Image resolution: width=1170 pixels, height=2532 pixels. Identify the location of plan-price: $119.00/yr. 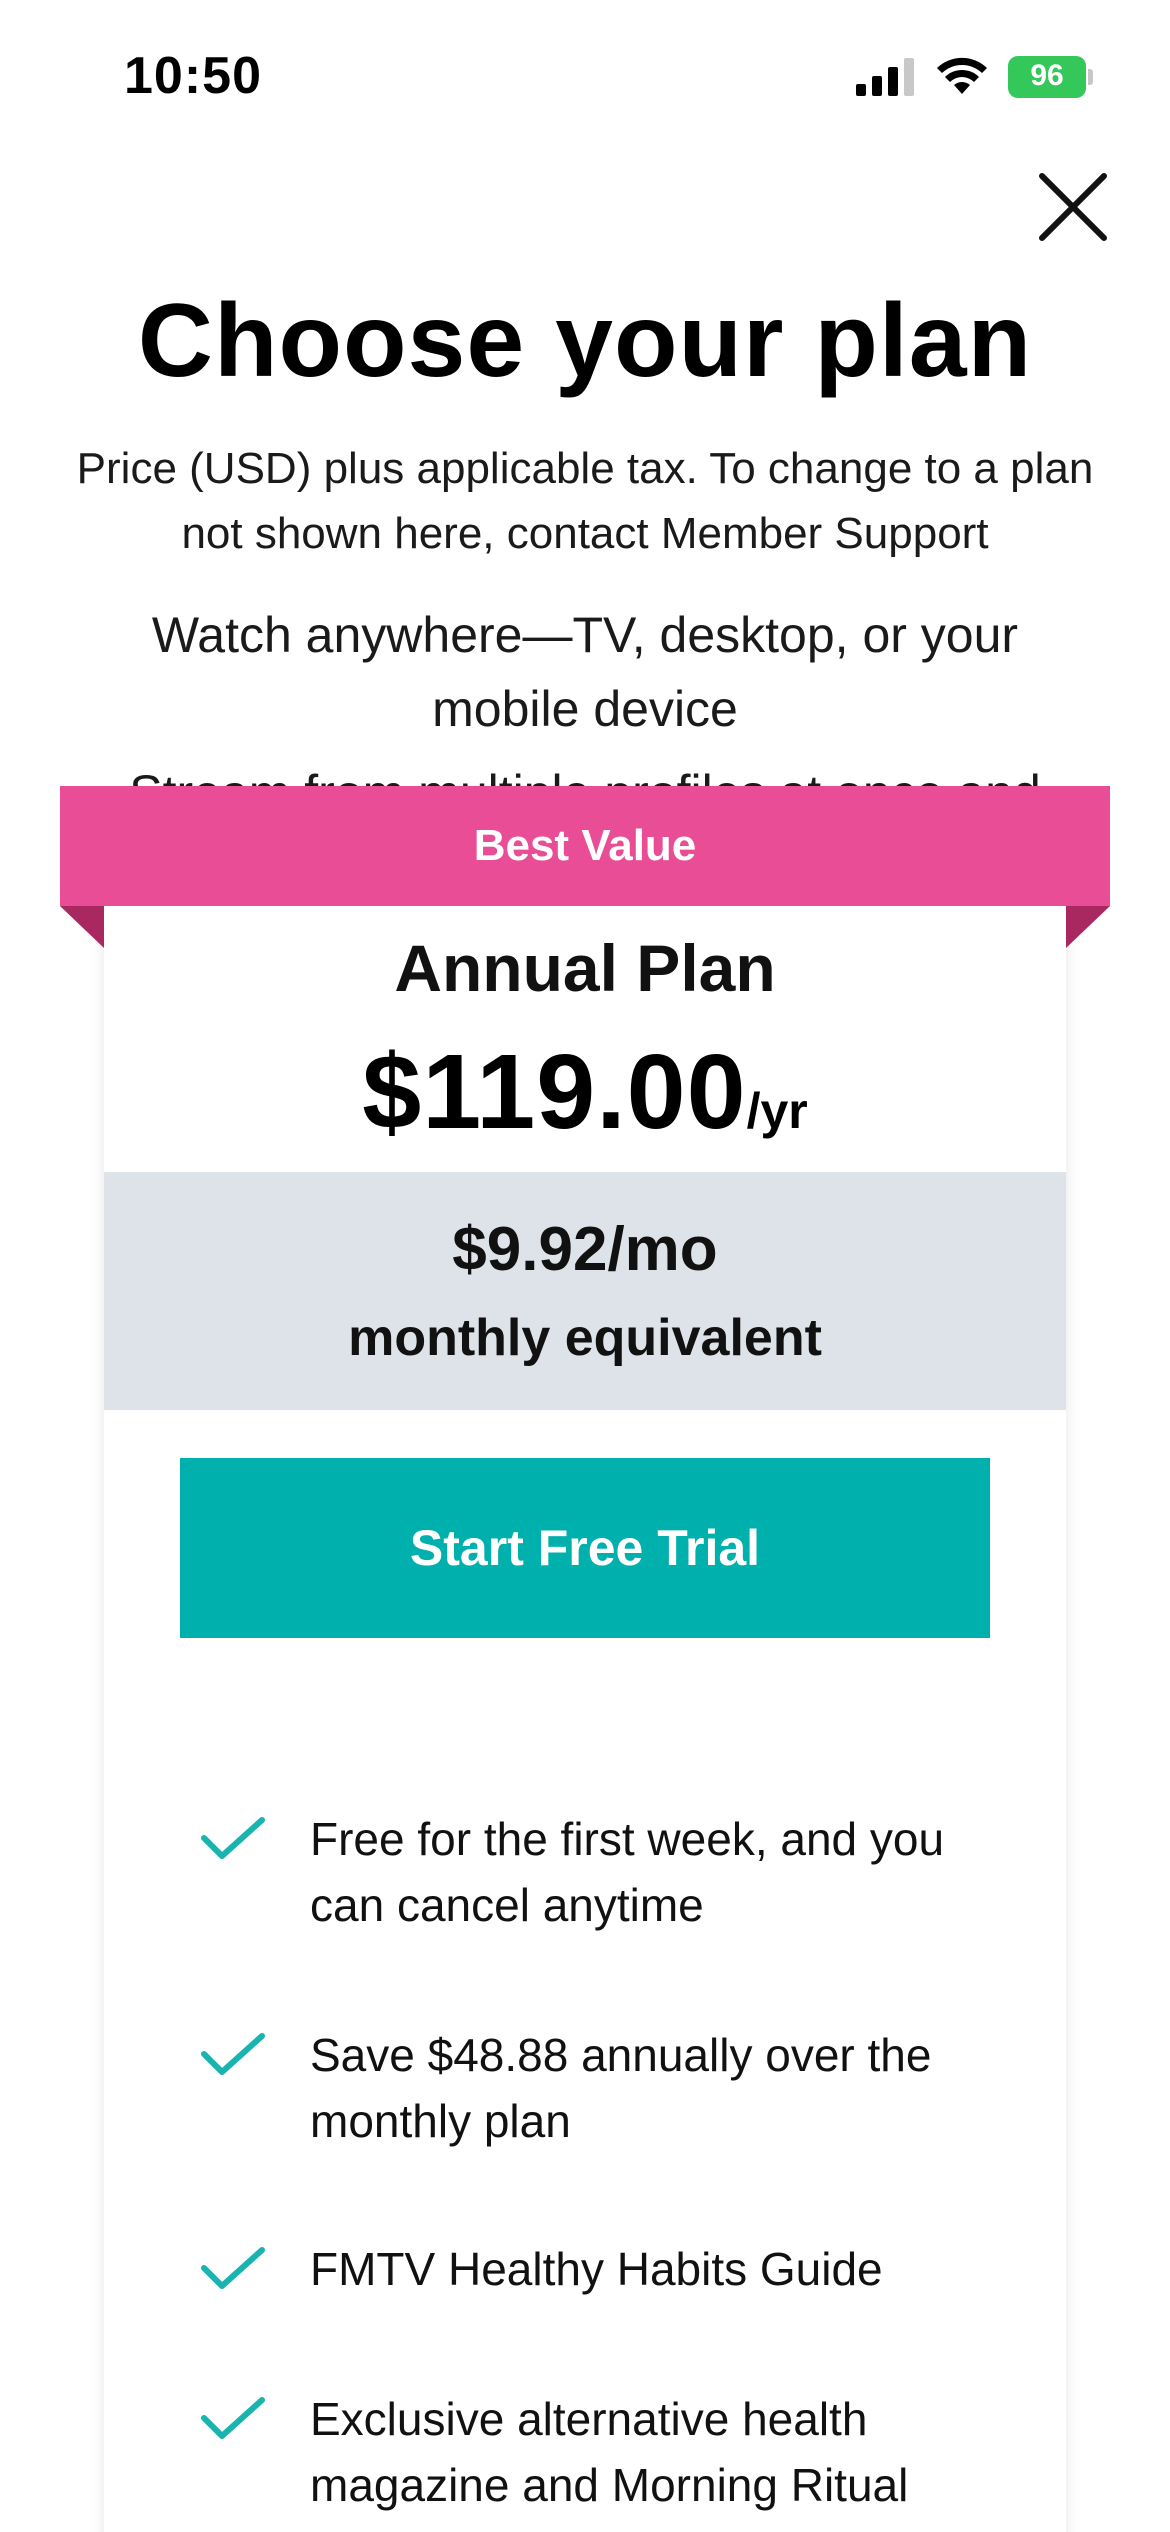
(585, 1092).